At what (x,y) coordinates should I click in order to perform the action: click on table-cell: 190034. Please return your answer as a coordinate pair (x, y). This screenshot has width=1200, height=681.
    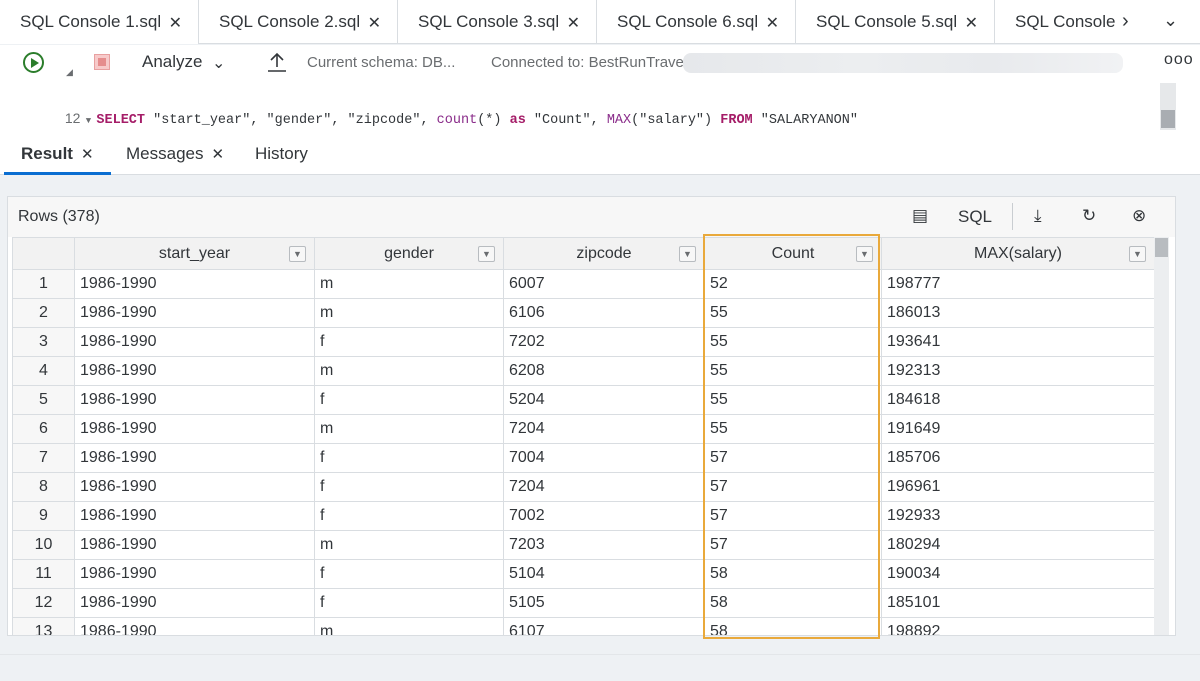
    Looking at the image, I should click on (1018, 574).